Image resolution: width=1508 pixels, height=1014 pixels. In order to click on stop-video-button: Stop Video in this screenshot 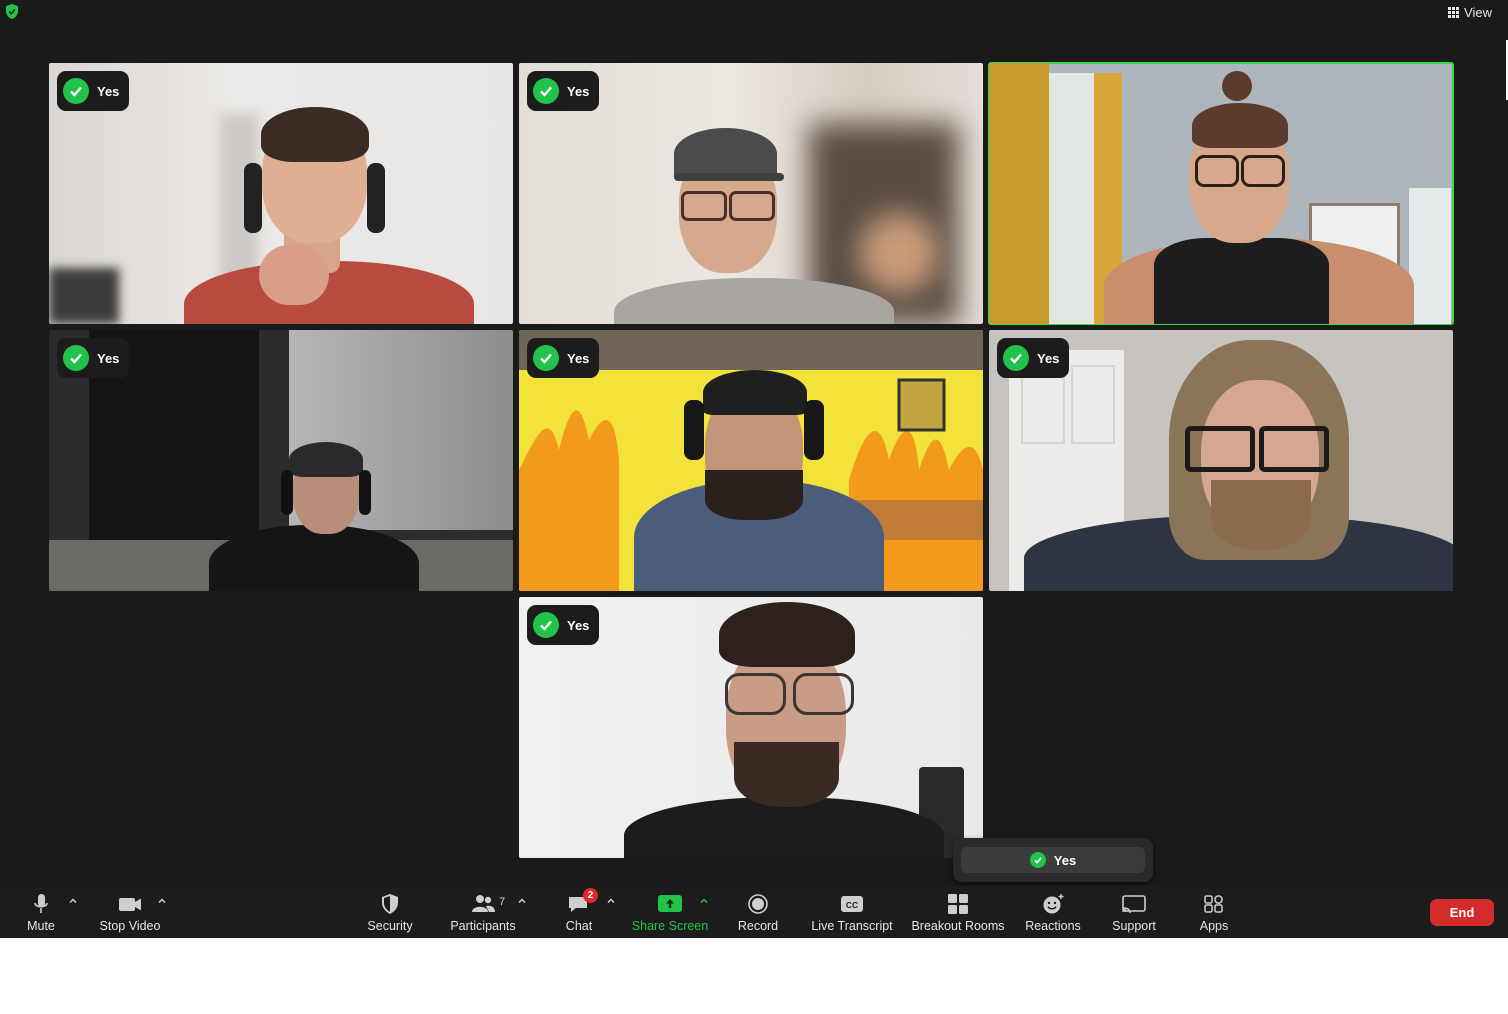, I will do `click(130, 912)`.